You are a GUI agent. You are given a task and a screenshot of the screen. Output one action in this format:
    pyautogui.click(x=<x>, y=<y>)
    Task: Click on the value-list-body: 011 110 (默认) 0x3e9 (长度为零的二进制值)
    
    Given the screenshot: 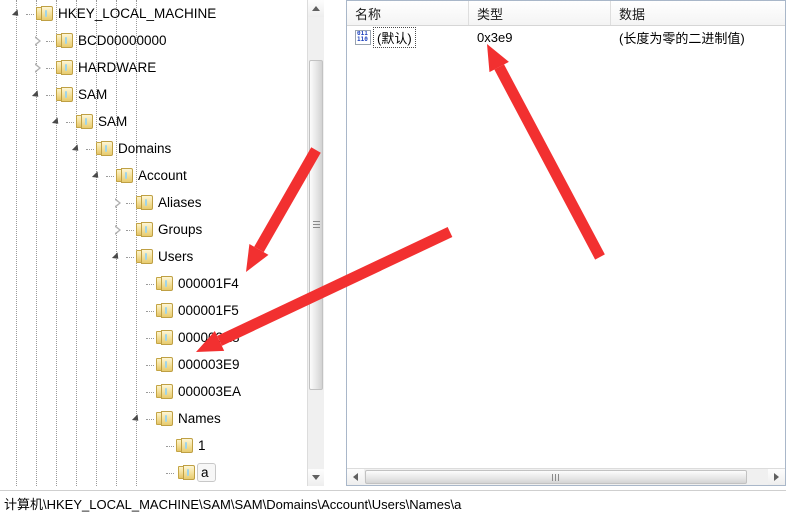 What is the action you would take?
    pyautogui.click(x=566, y=37)
    